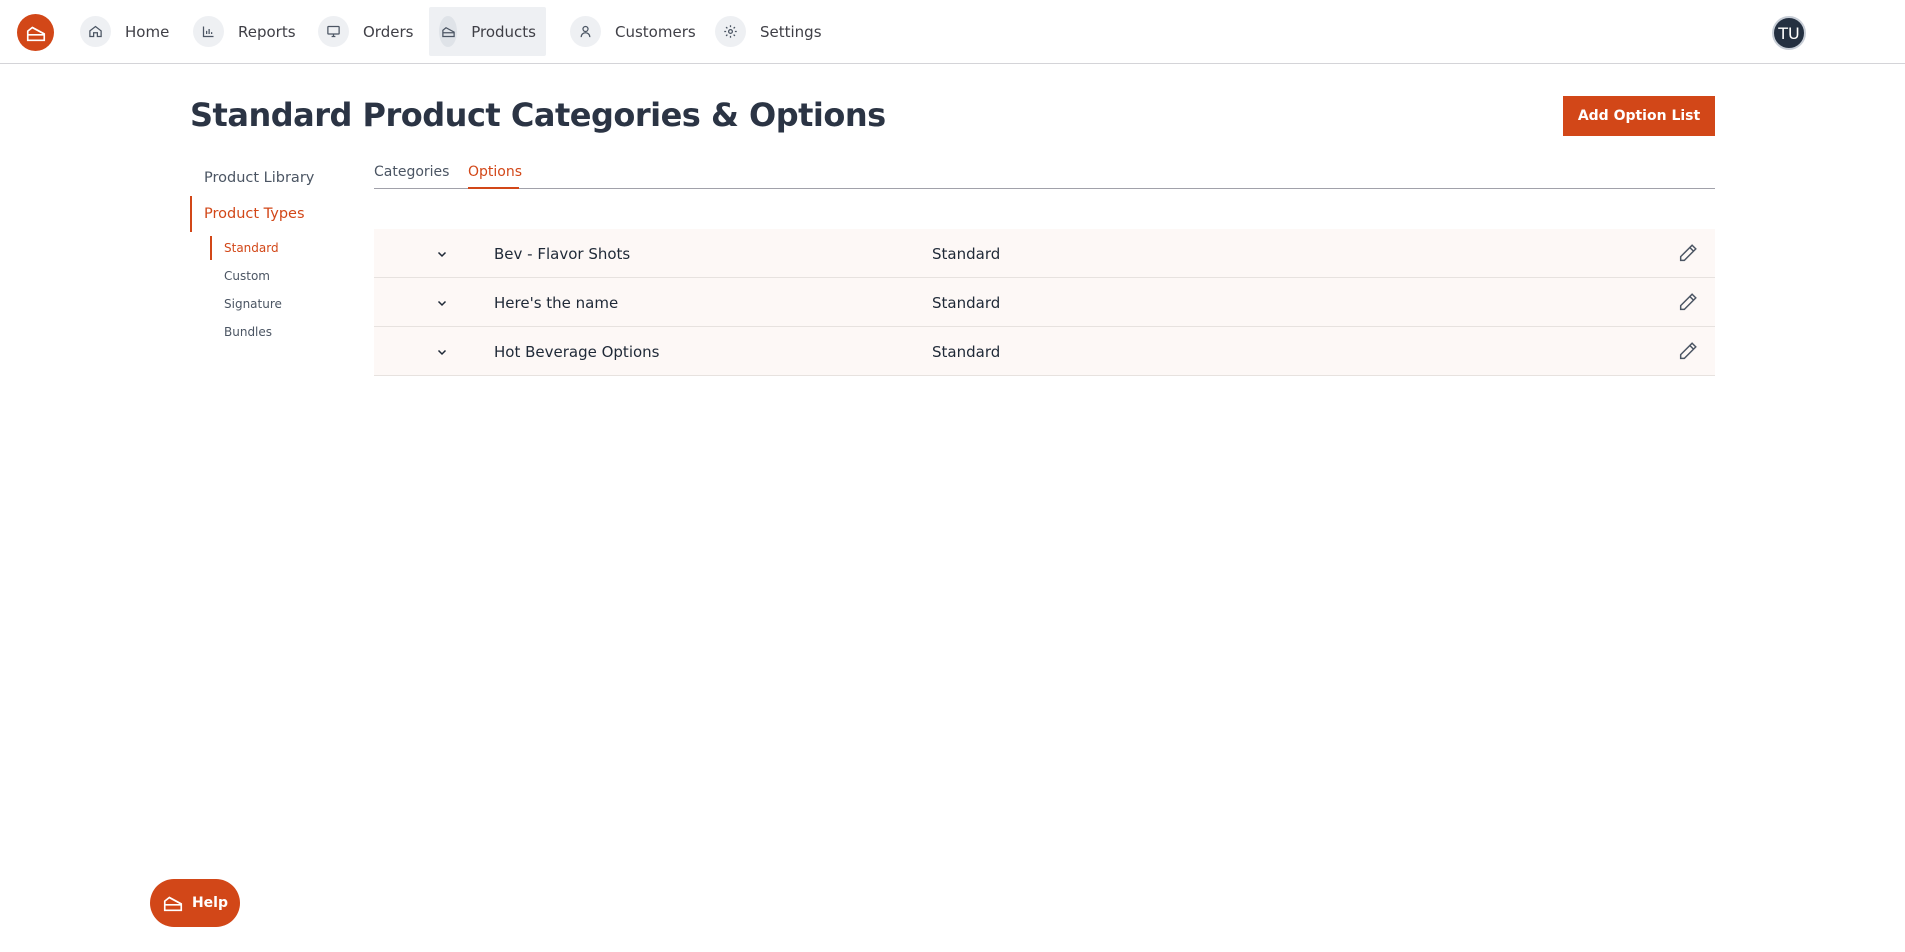 This screenshot has width=1905, height=952. What do you see at coordinates (95, 31) in the screenshot?
I see `home-icon` at bounding box center [95, 31].